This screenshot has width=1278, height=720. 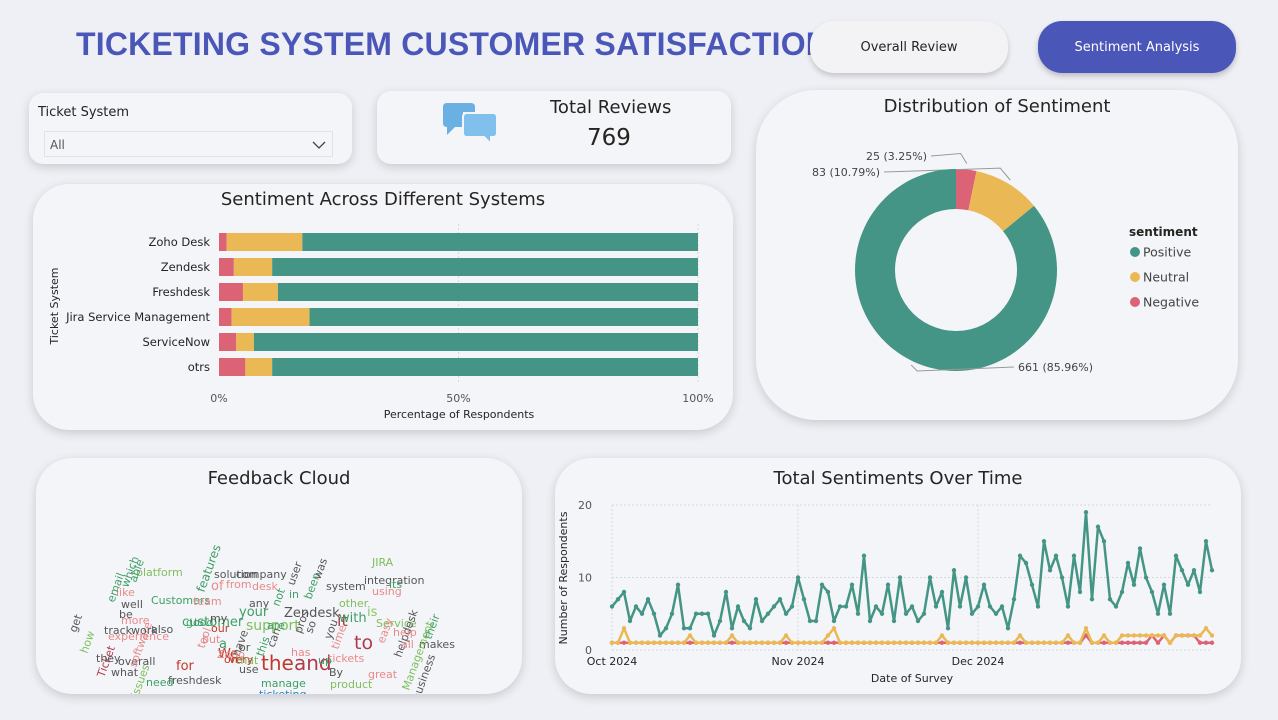 What do you see at coordinates (84, 112) in the screenshot?
I see `slicer-label: Ticket System` at bounding box center [84, 112].